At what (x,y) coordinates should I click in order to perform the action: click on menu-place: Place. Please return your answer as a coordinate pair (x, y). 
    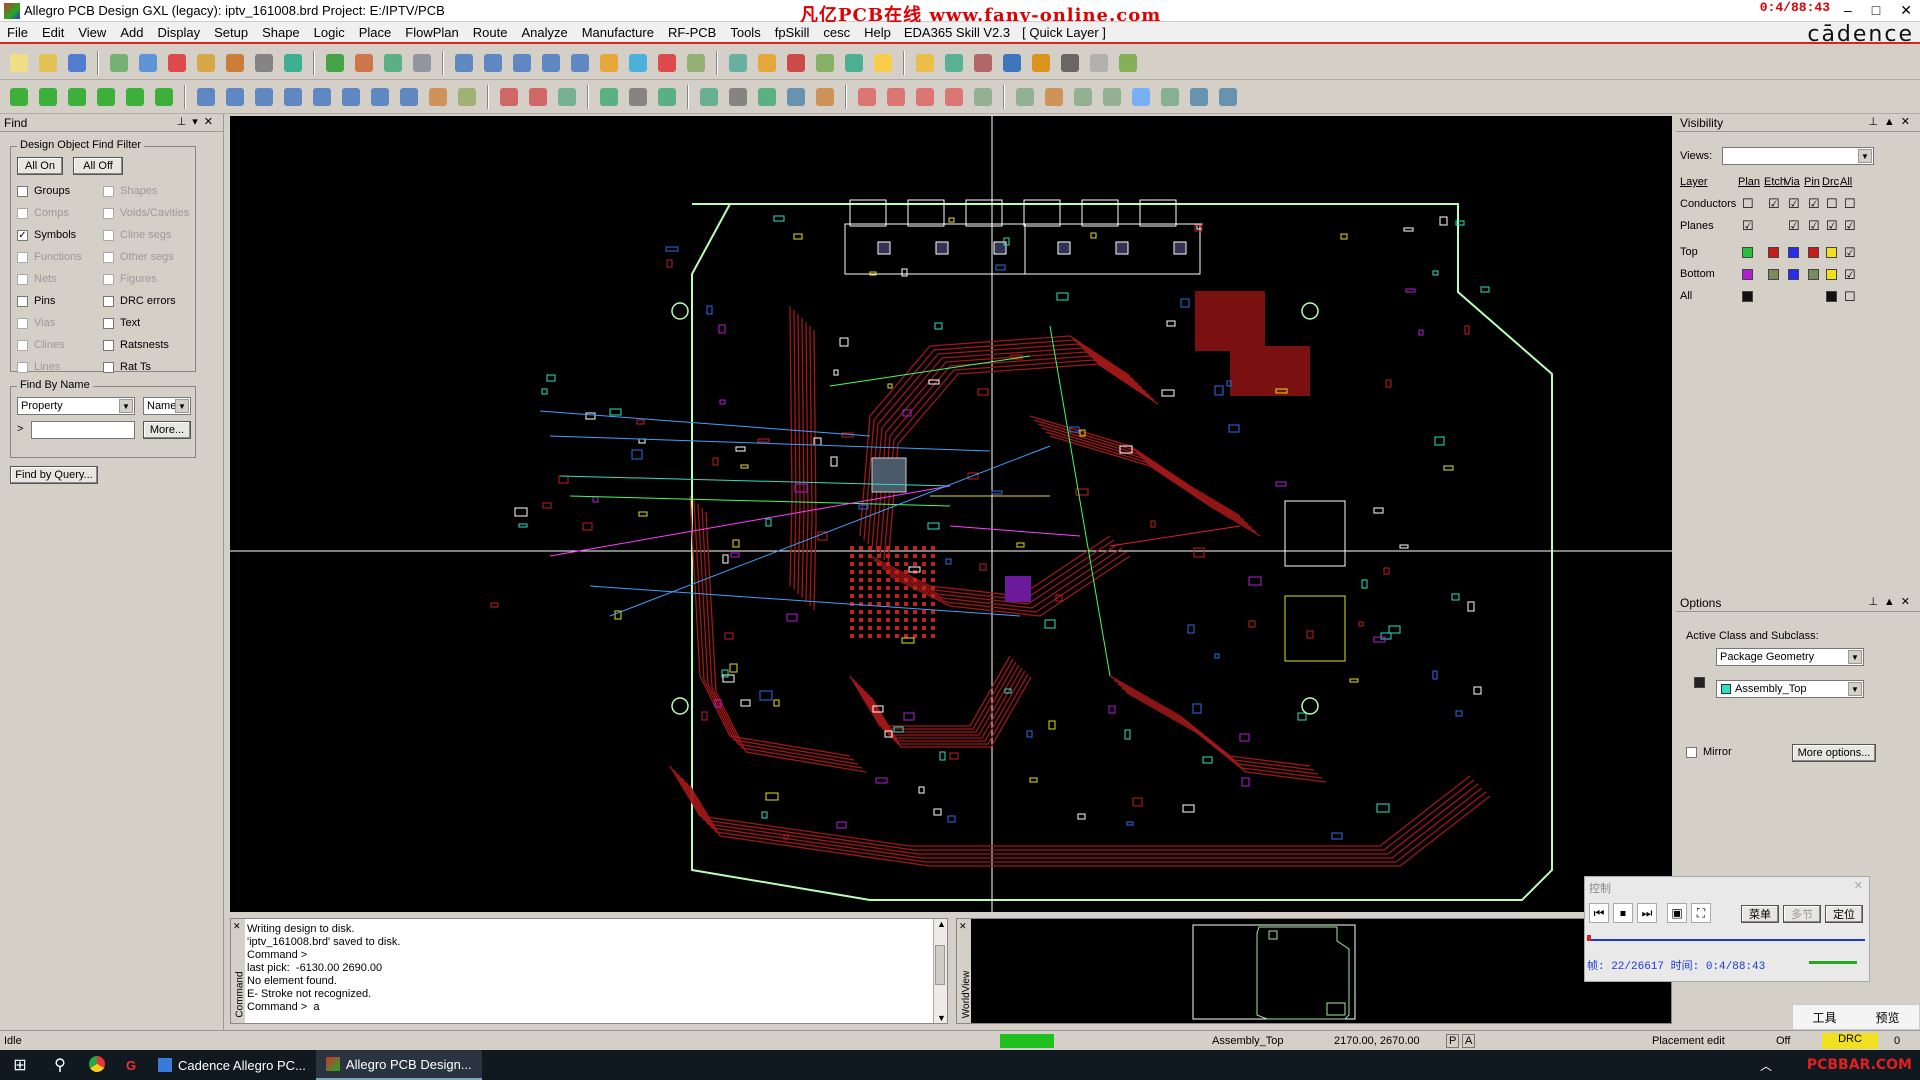
    Looking at the image, I should click on (375, 32).